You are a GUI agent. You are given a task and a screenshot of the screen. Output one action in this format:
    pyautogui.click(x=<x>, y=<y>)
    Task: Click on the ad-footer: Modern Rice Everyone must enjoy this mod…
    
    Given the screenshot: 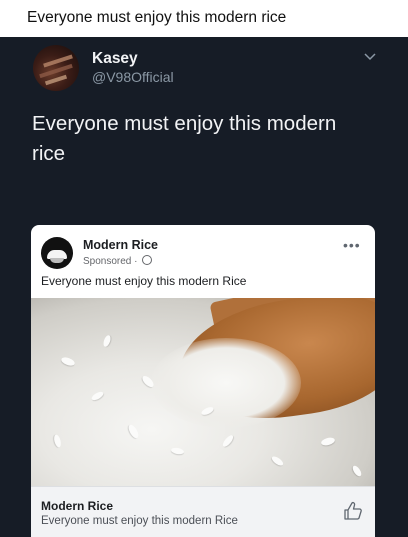 What is the action you would take?
    pyautogui.click(x=203, y=511)
    